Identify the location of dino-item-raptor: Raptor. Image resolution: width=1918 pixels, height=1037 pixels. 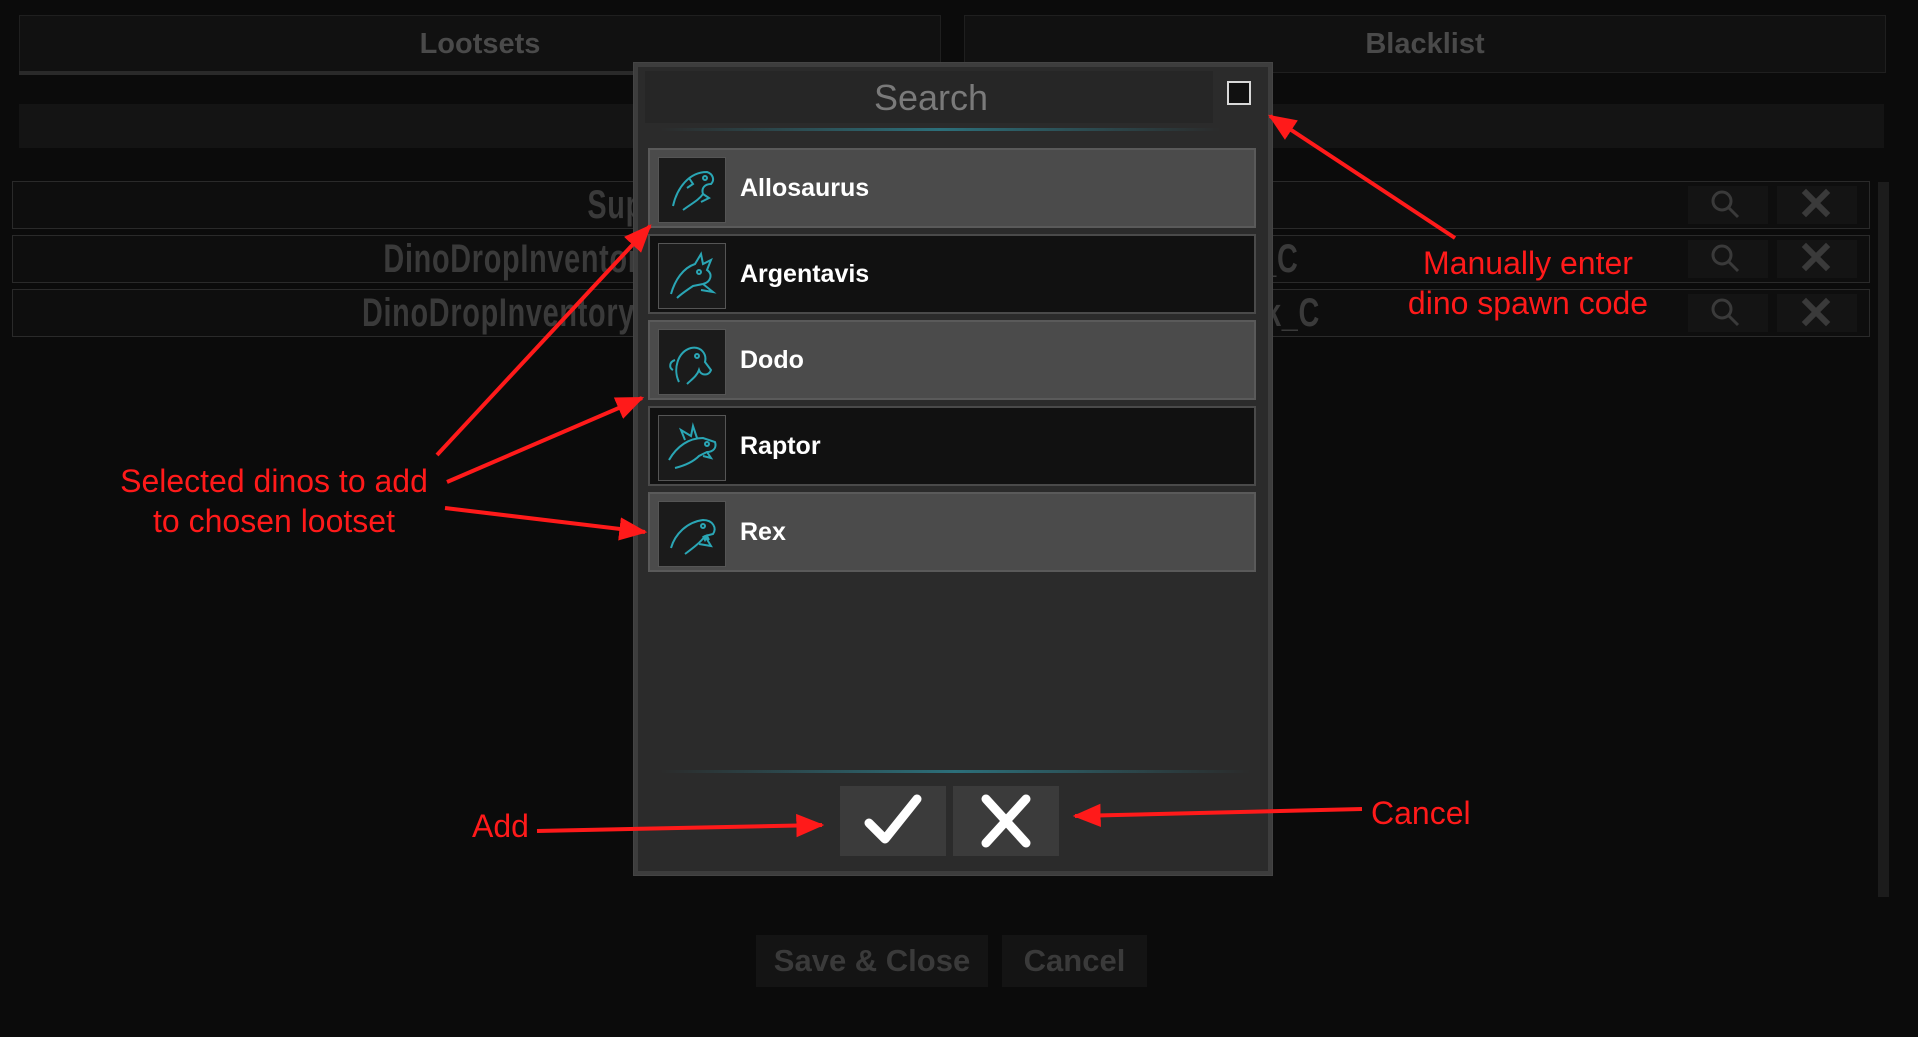
(952, 446).